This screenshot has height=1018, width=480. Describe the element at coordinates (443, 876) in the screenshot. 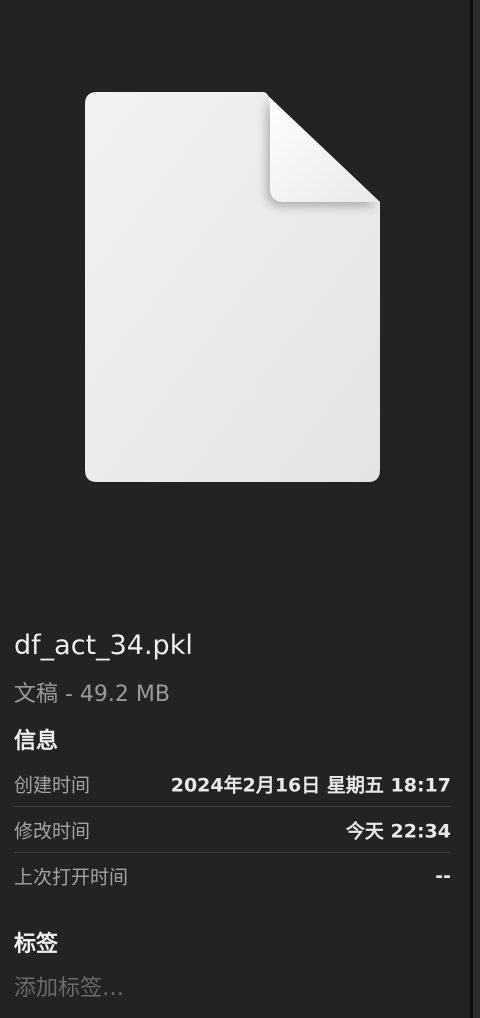

I see `last-opened-value: --` at that location.